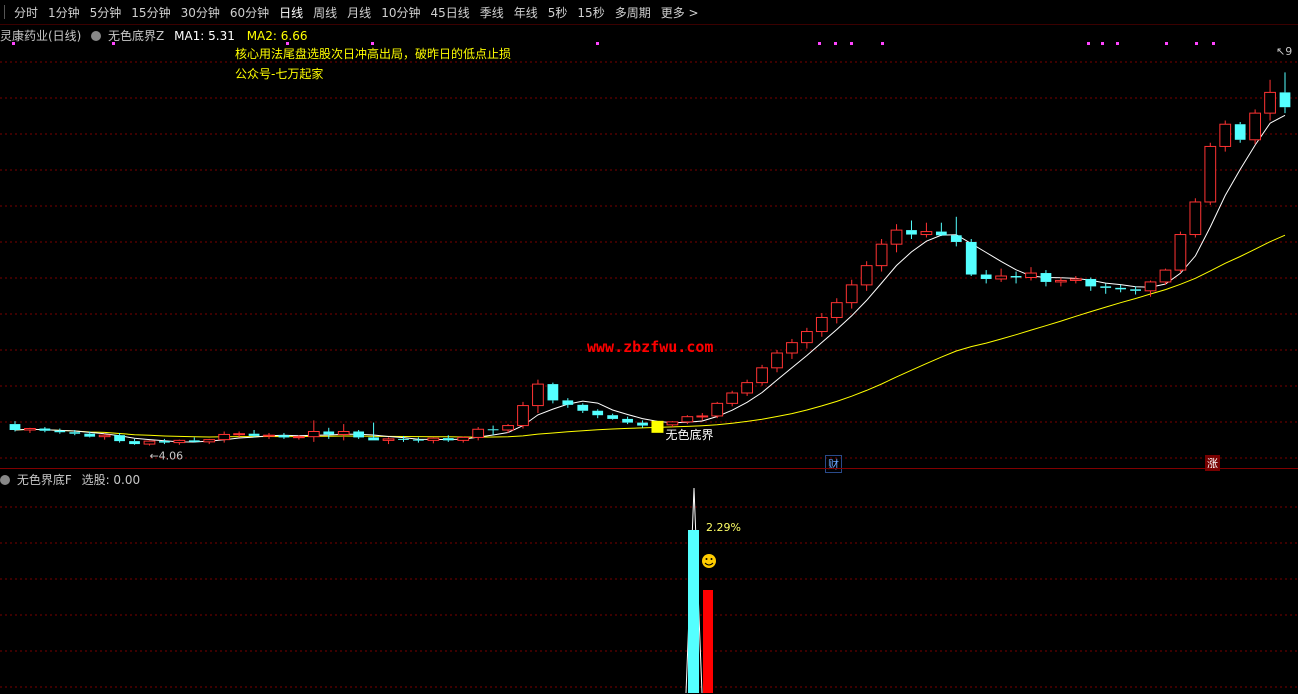 This screenshot has height=694, width=1298. What do you see at coordinates (325, 12) in the screenshot?
I see `tab-7: 周线` at bounding box center [325, 12].